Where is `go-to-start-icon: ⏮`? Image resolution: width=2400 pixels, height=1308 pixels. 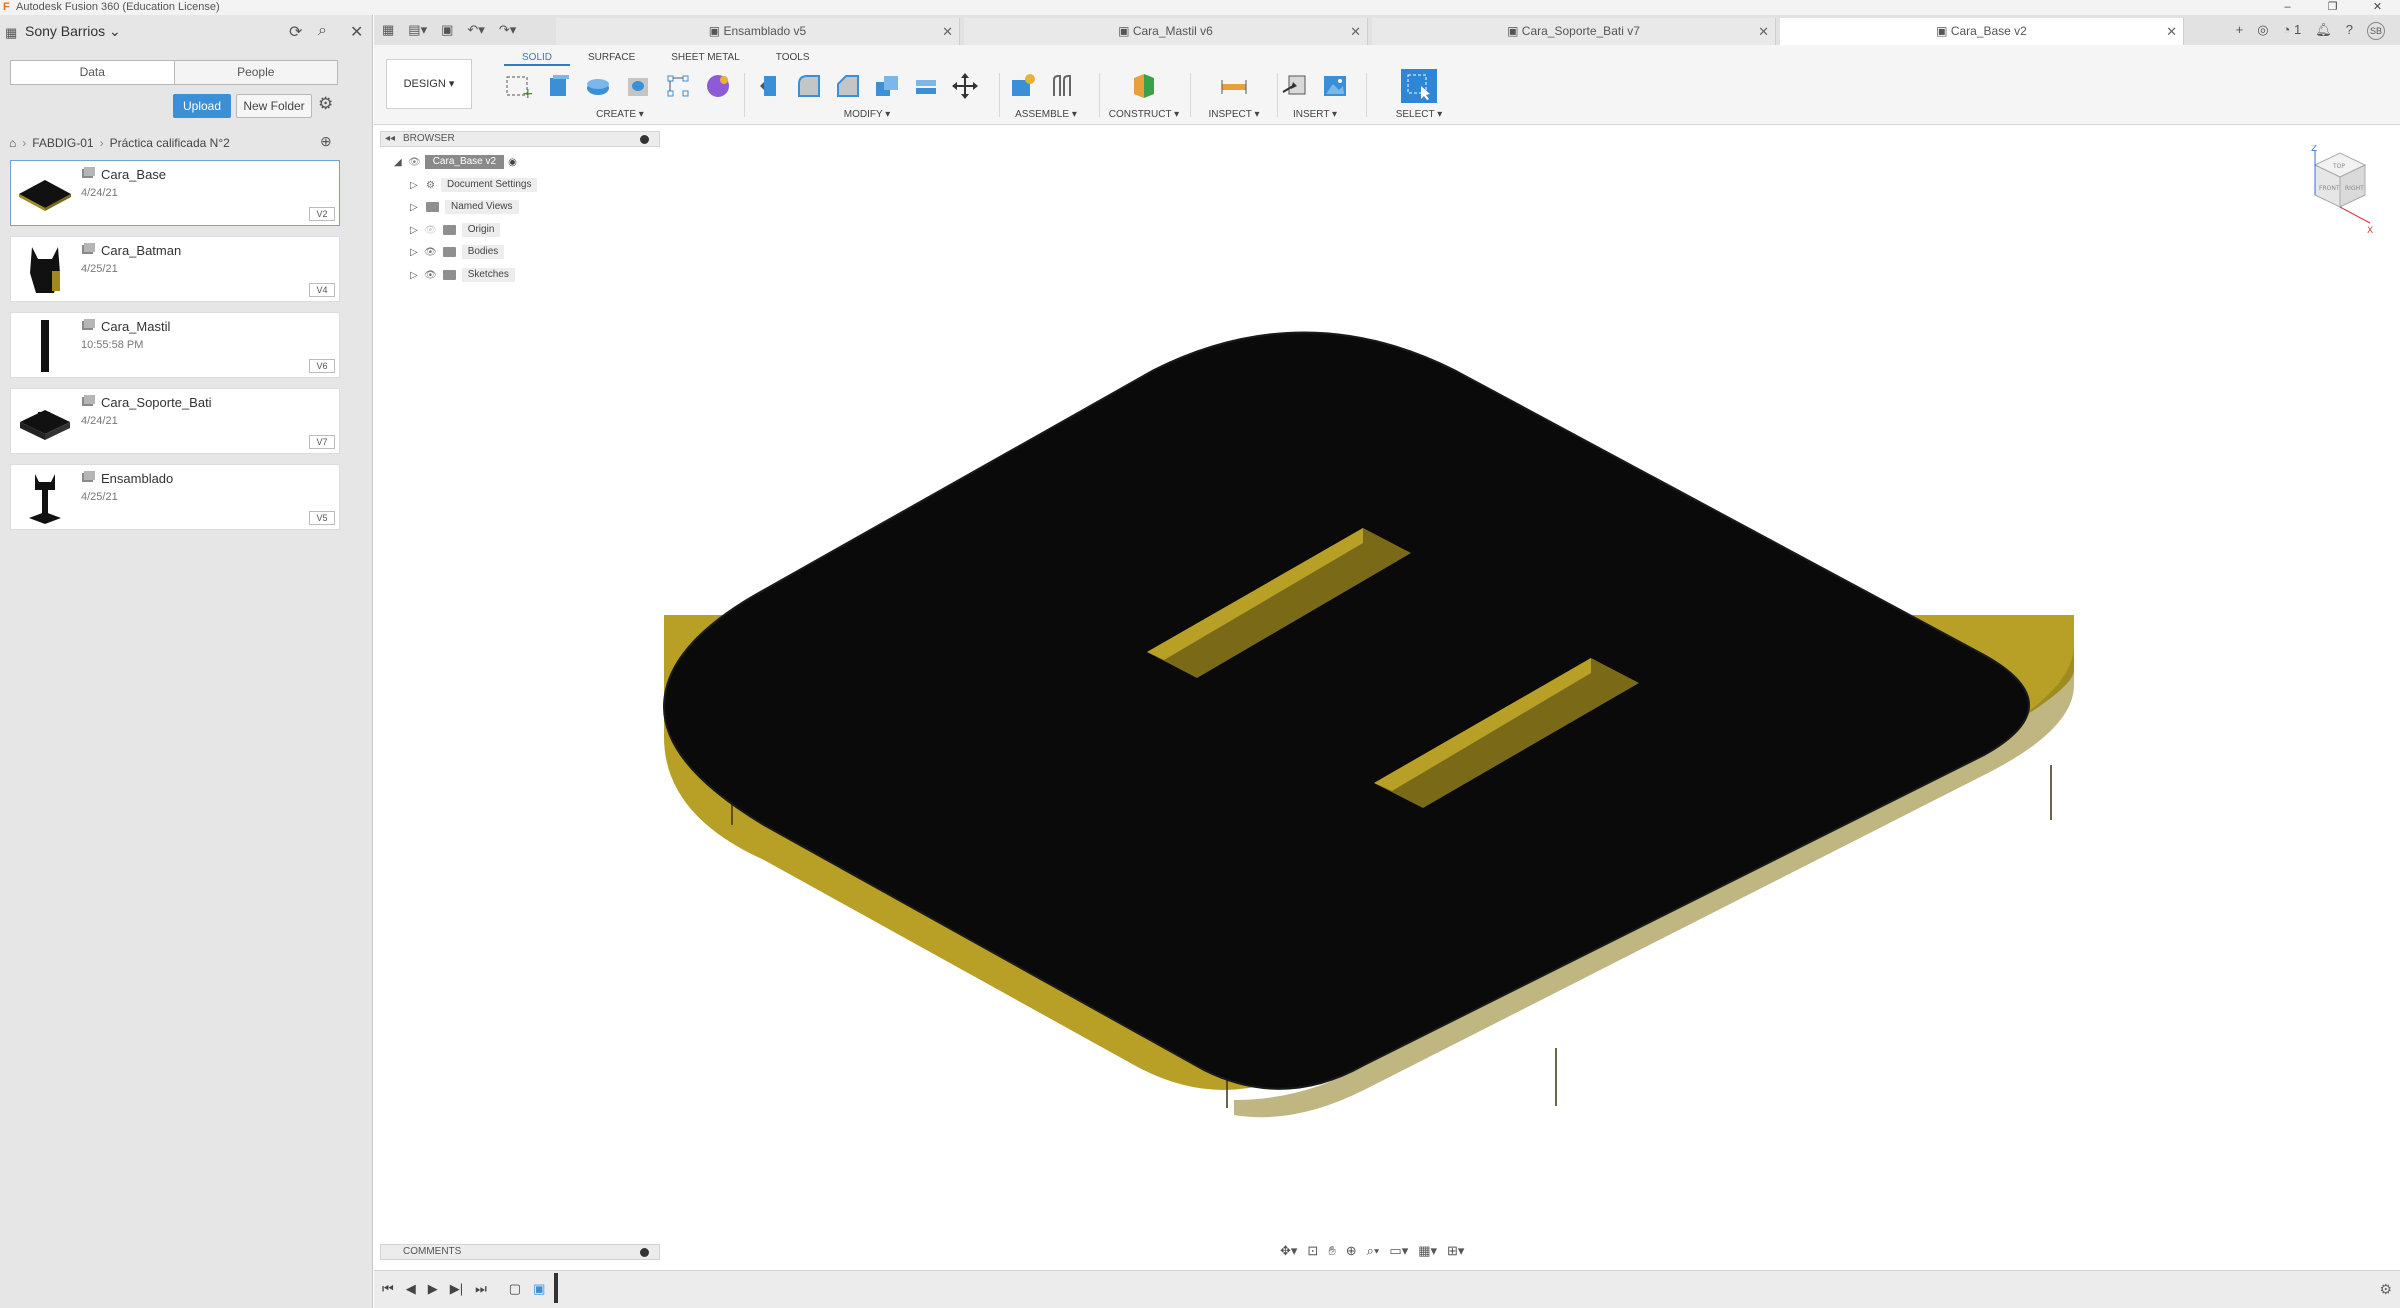
go-to-start-icon: ⏮ is located at coordinates (388, 1289).